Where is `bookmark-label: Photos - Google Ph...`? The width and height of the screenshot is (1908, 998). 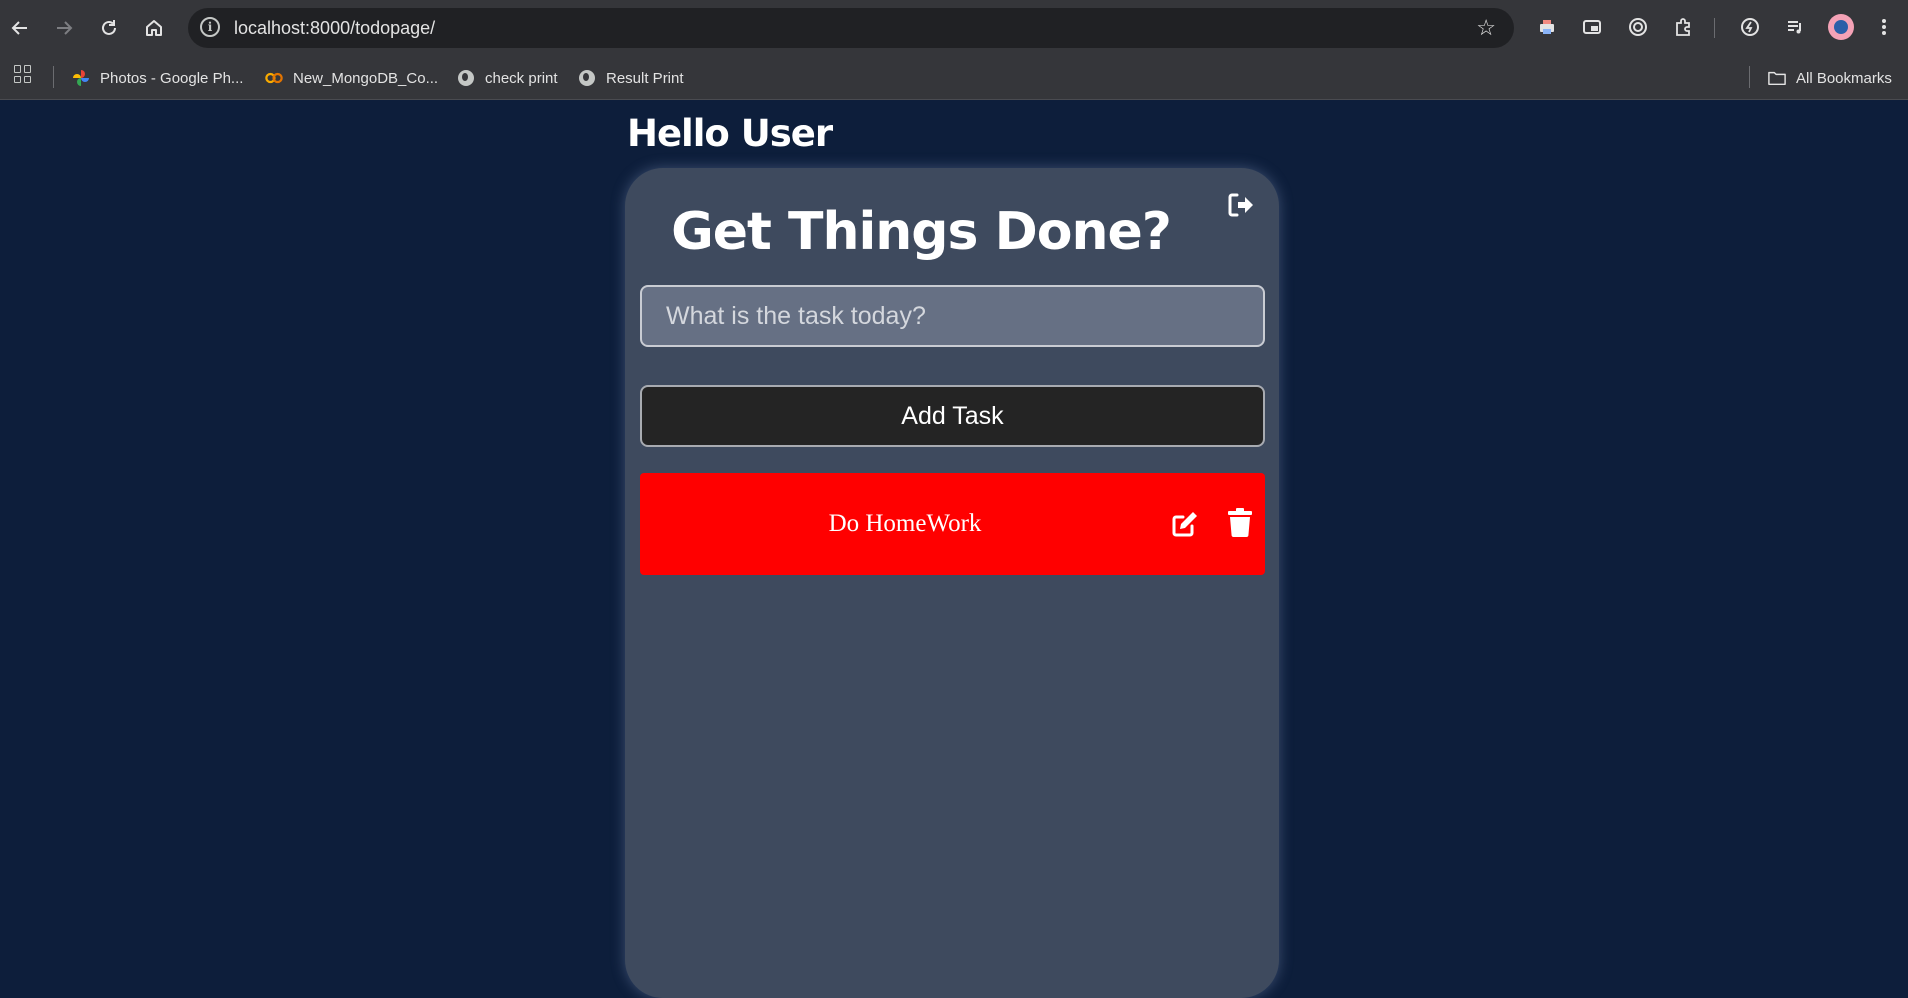
bookmark-label: Photos - Google Ph... is located at coordinates (172, 78).